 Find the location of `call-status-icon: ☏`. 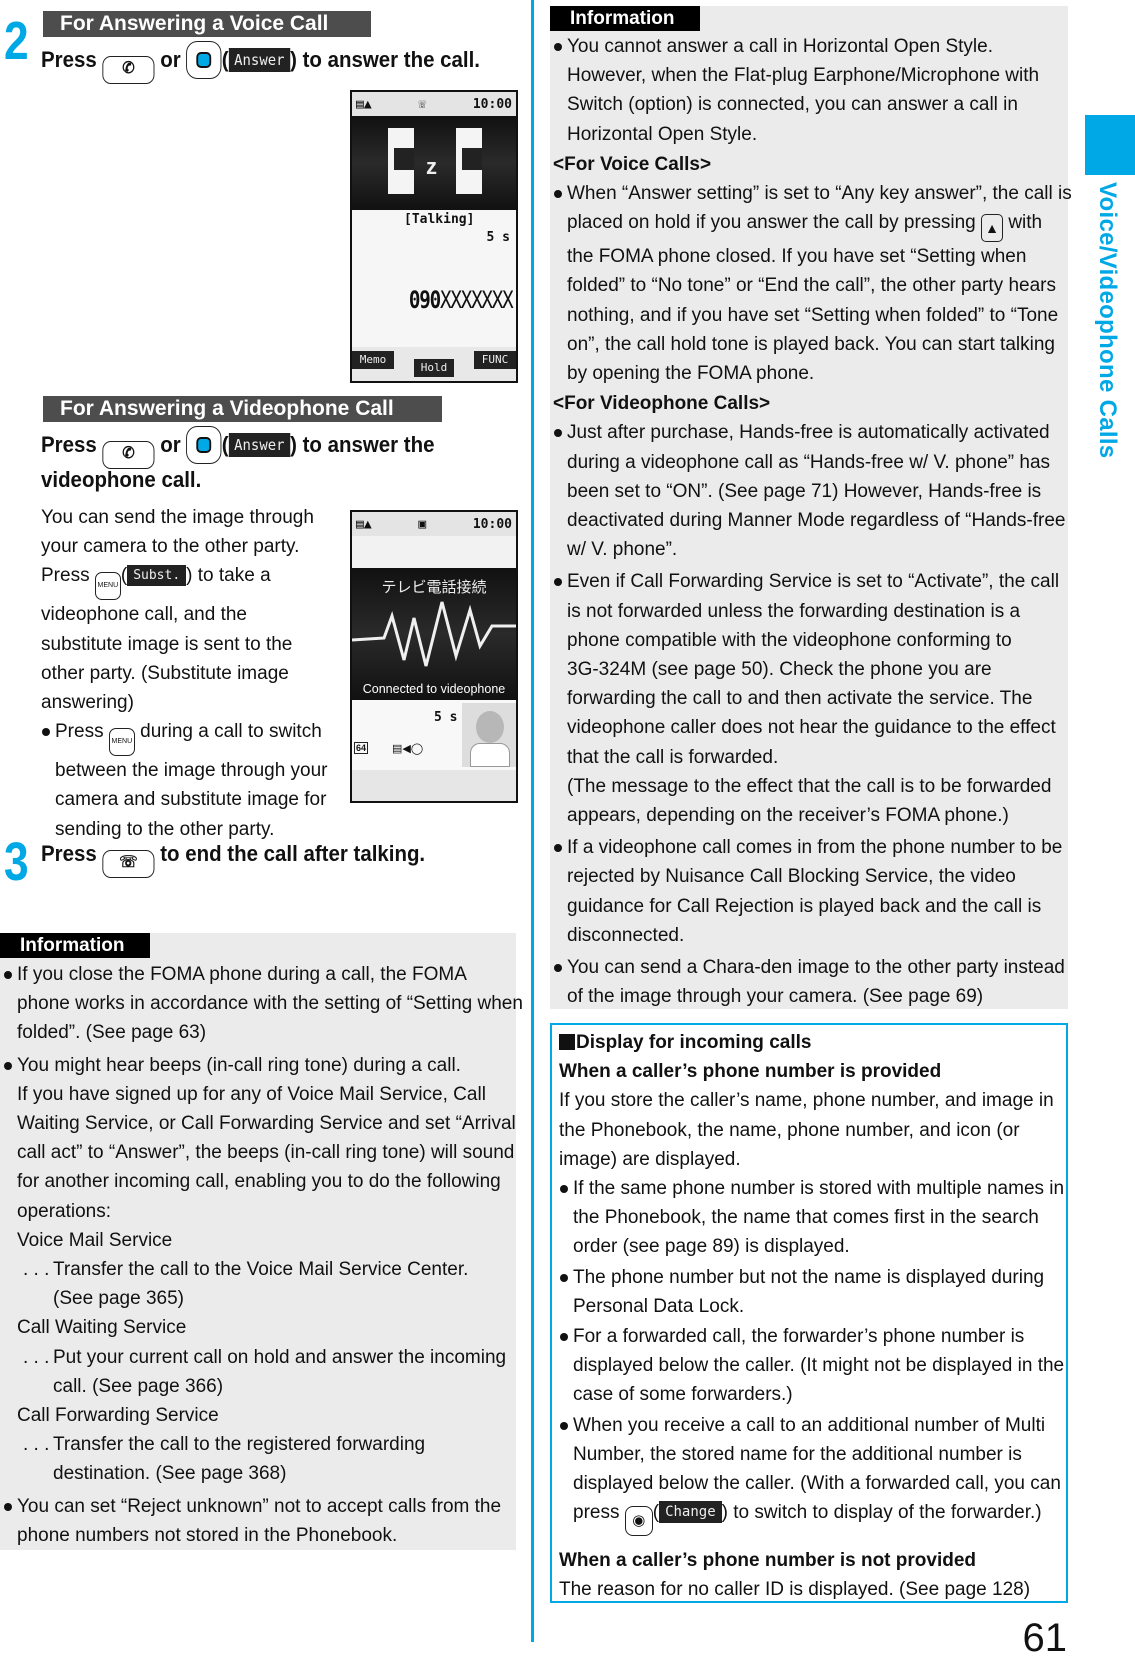

call-status-icon: ☏ is located at coordinates (422, 104).